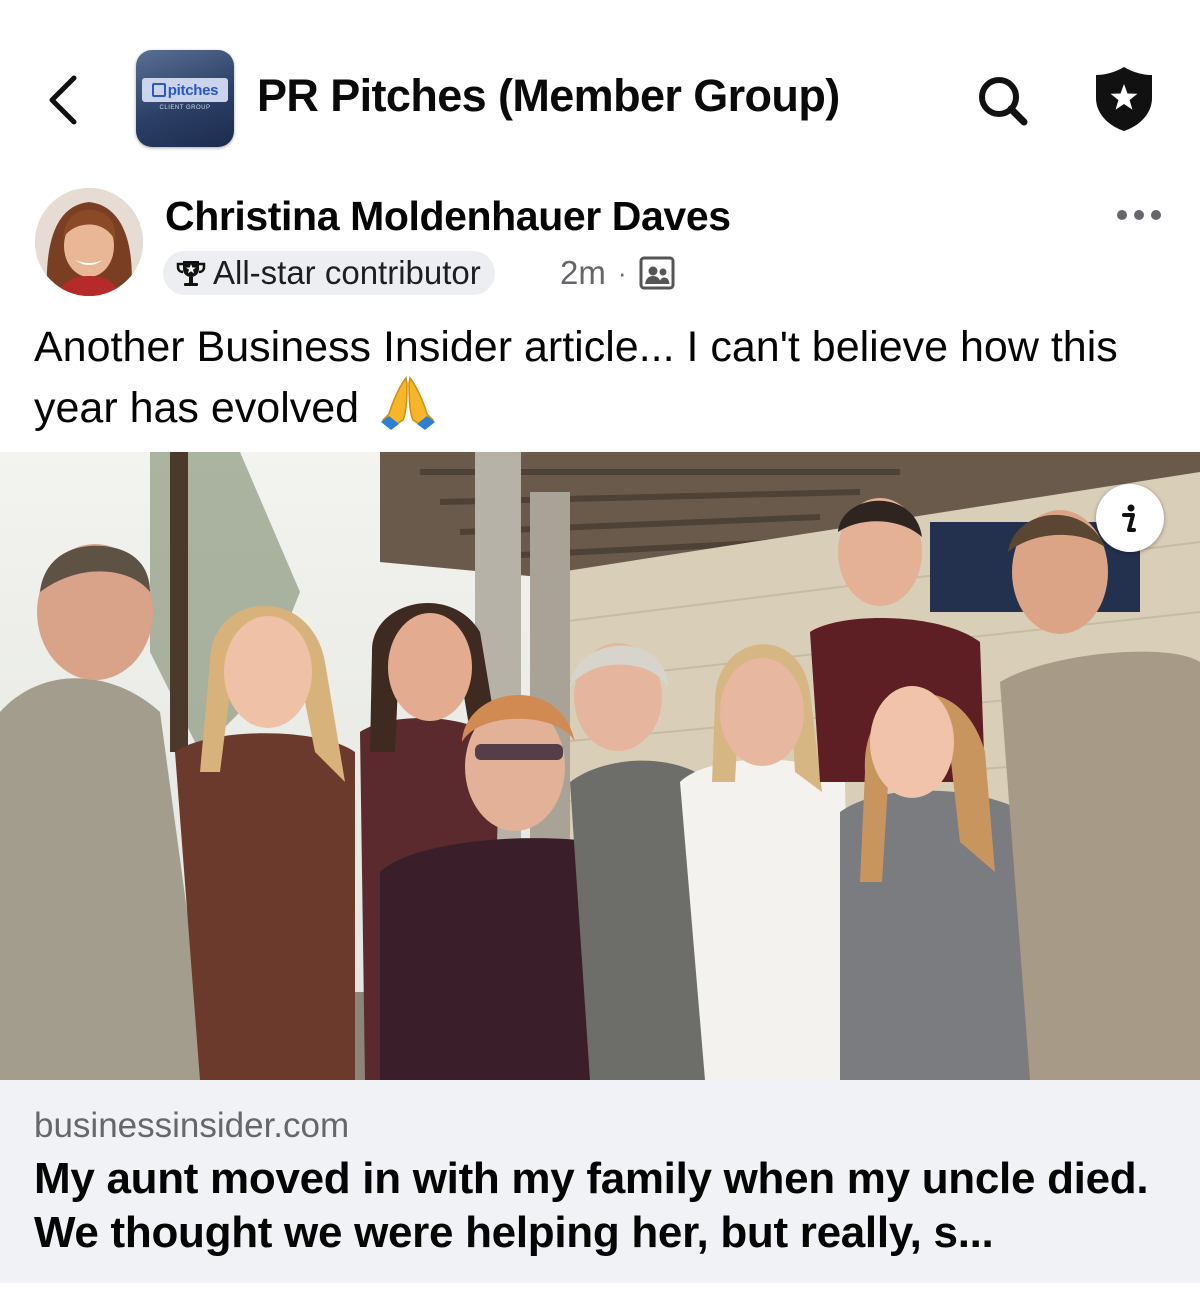 The image size is (1200, 1301). I want to click on author-avatar-photo, so click(89, 242).